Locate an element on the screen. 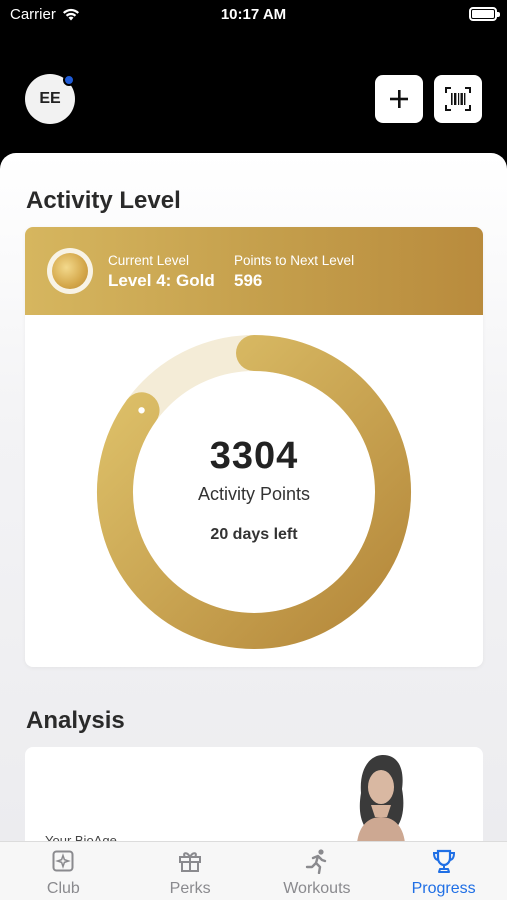  add-button is located at coordinates (399, 99).